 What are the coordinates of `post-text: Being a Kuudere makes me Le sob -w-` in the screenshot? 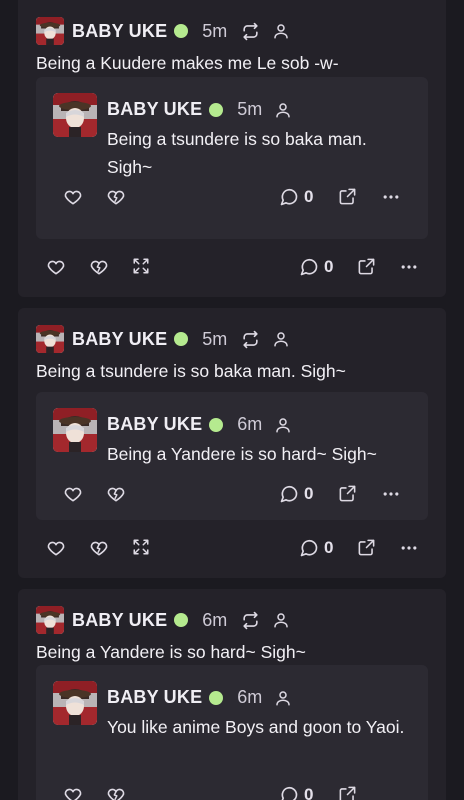 It's located at (187, 63).